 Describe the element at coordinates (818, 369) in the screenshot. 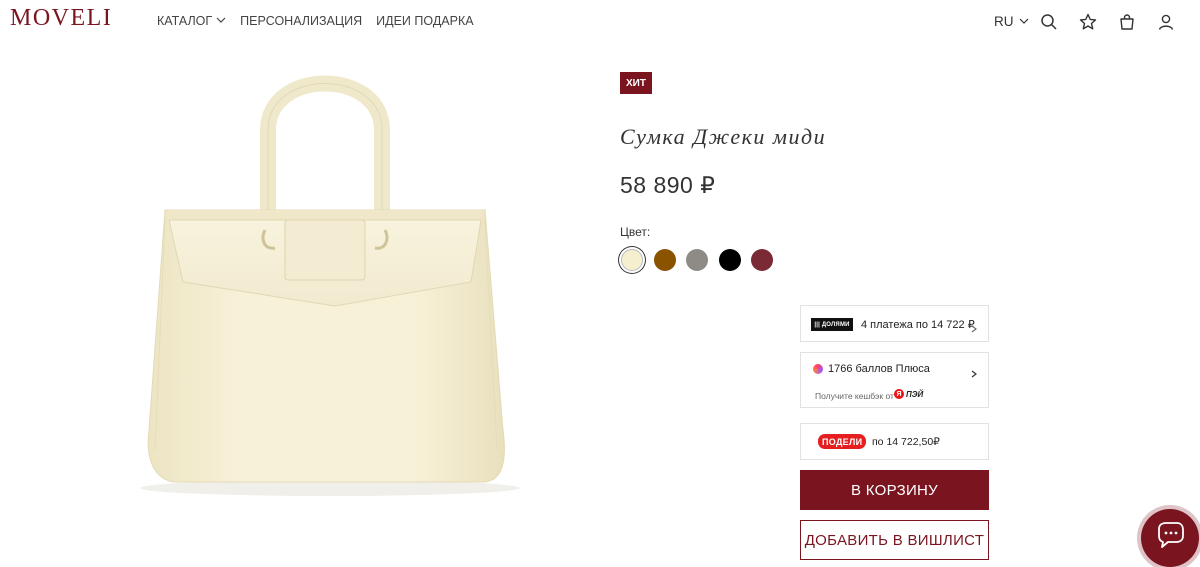

I see `plus-icon` at that location.